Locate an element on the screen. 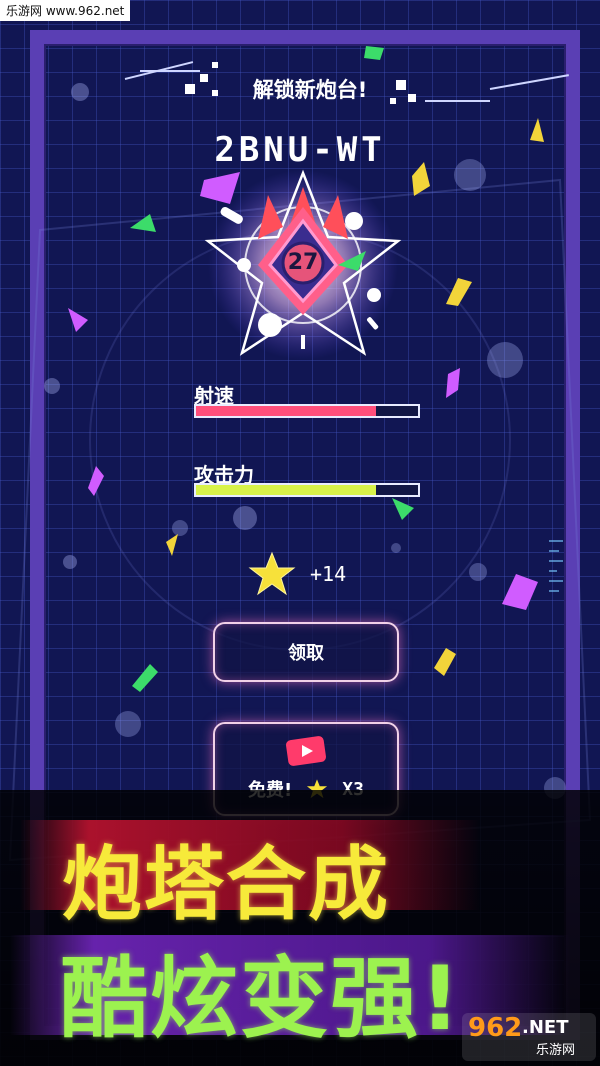 The width and height of the screenshot is (600, 1066). bottom-watermark: 962 .NET 乐游网 is located at coordinates (529, 1037).